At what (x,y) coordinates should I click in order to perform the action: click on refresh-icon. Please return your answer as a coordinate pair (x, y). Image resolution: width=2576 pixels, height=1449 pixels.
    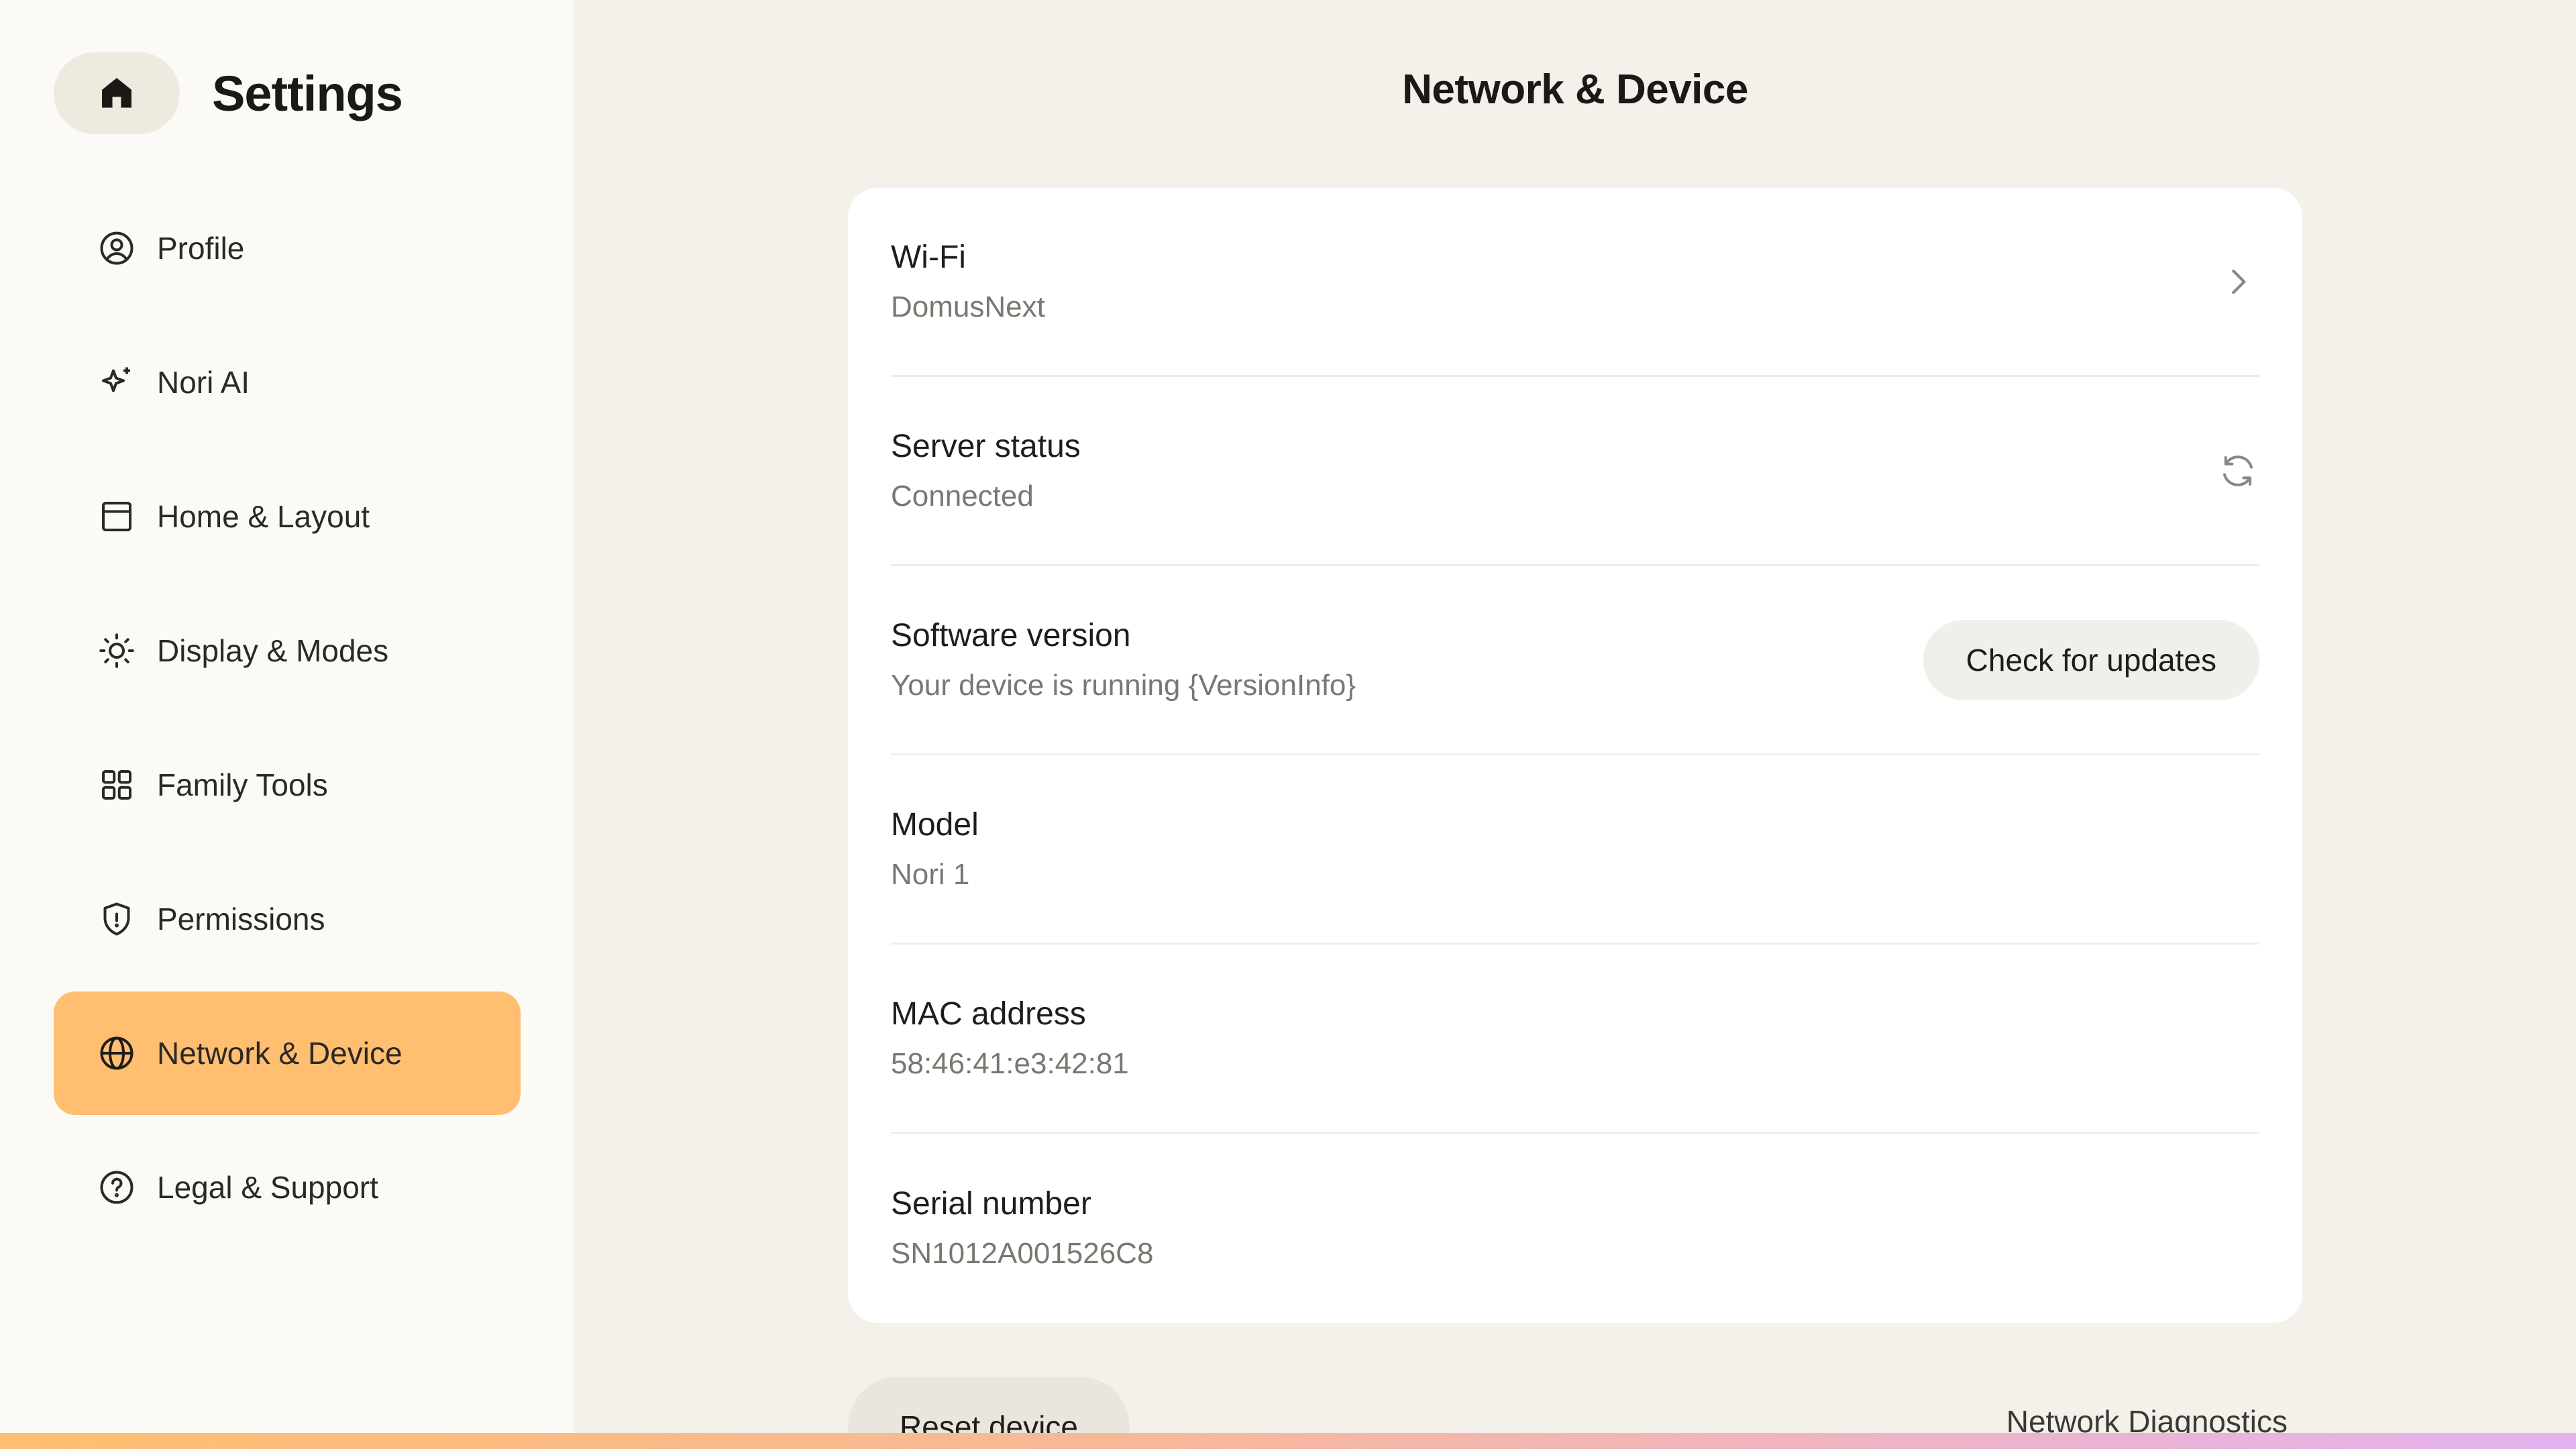
    Looking at the image, I should click on (2238, 470).